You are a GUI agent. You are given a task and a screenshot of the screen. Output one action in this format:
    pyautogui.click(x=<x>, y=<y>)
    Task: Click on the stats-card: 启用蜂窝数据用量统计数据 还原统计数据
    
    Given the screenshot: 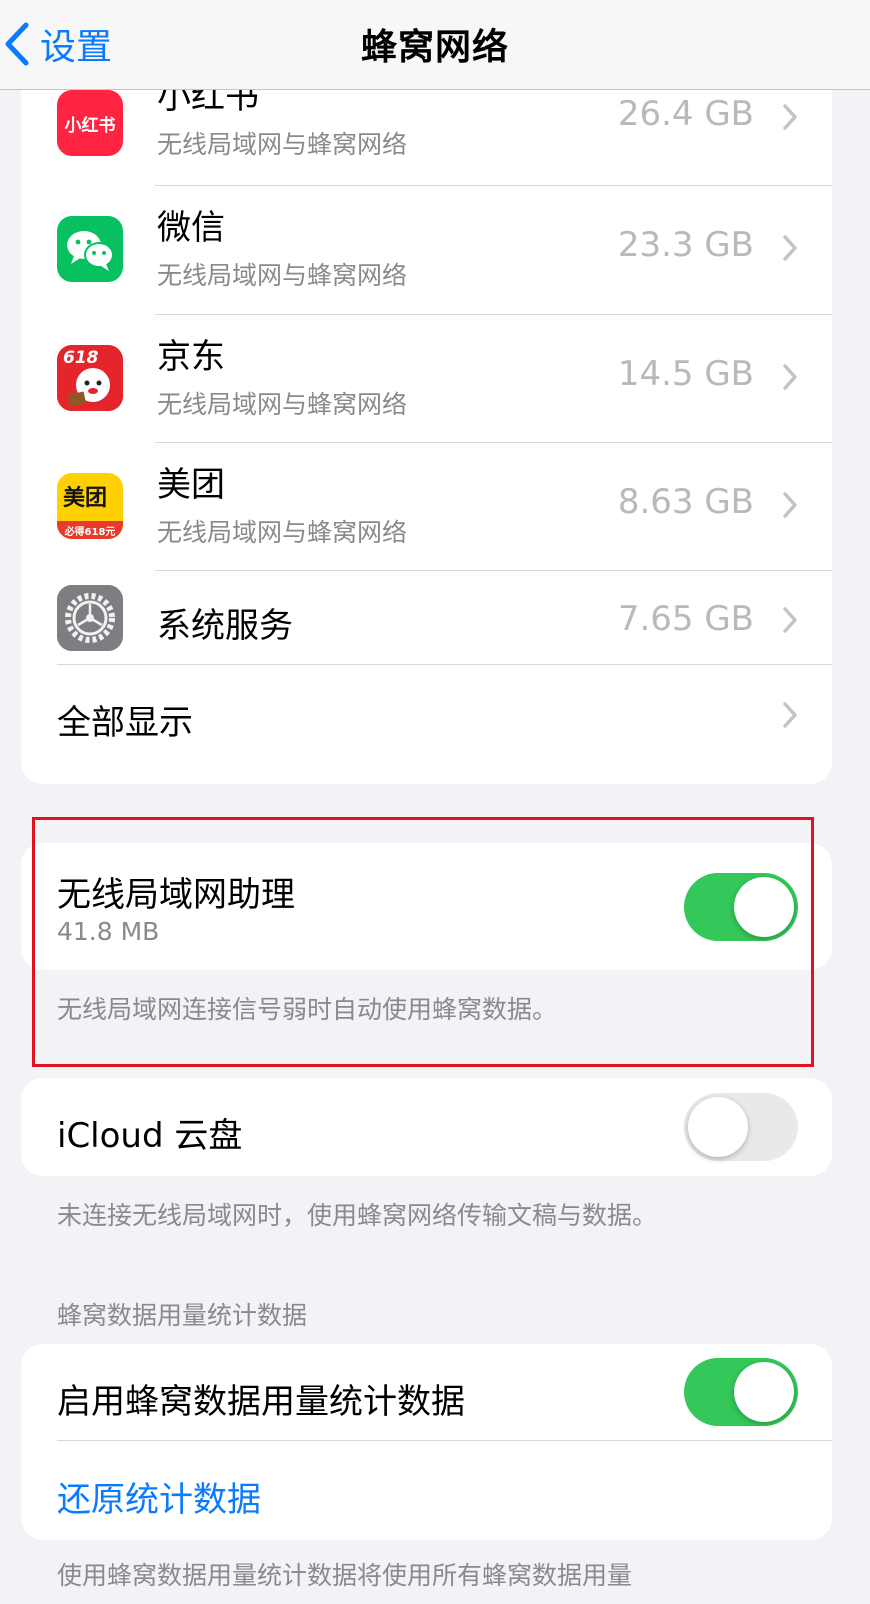 What is the action you would take?
    pyautogui.click(x=426, y=1442)
    